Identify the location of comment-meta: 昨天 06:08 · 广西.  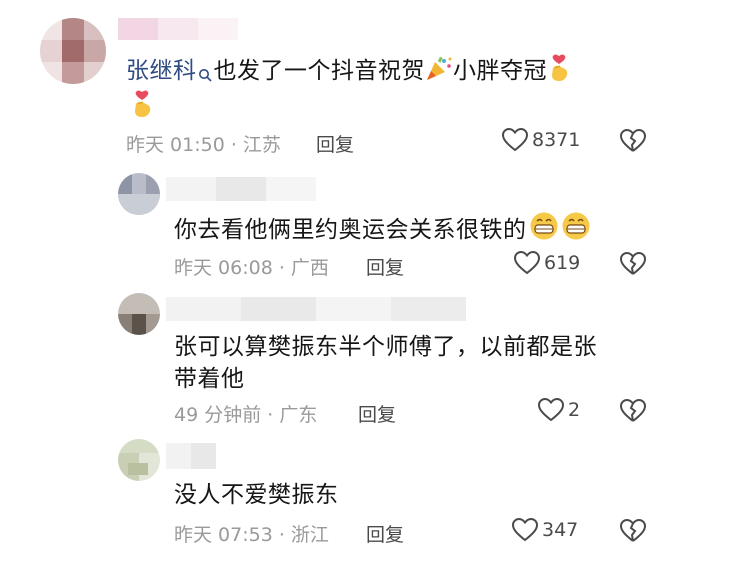
(251, 268).